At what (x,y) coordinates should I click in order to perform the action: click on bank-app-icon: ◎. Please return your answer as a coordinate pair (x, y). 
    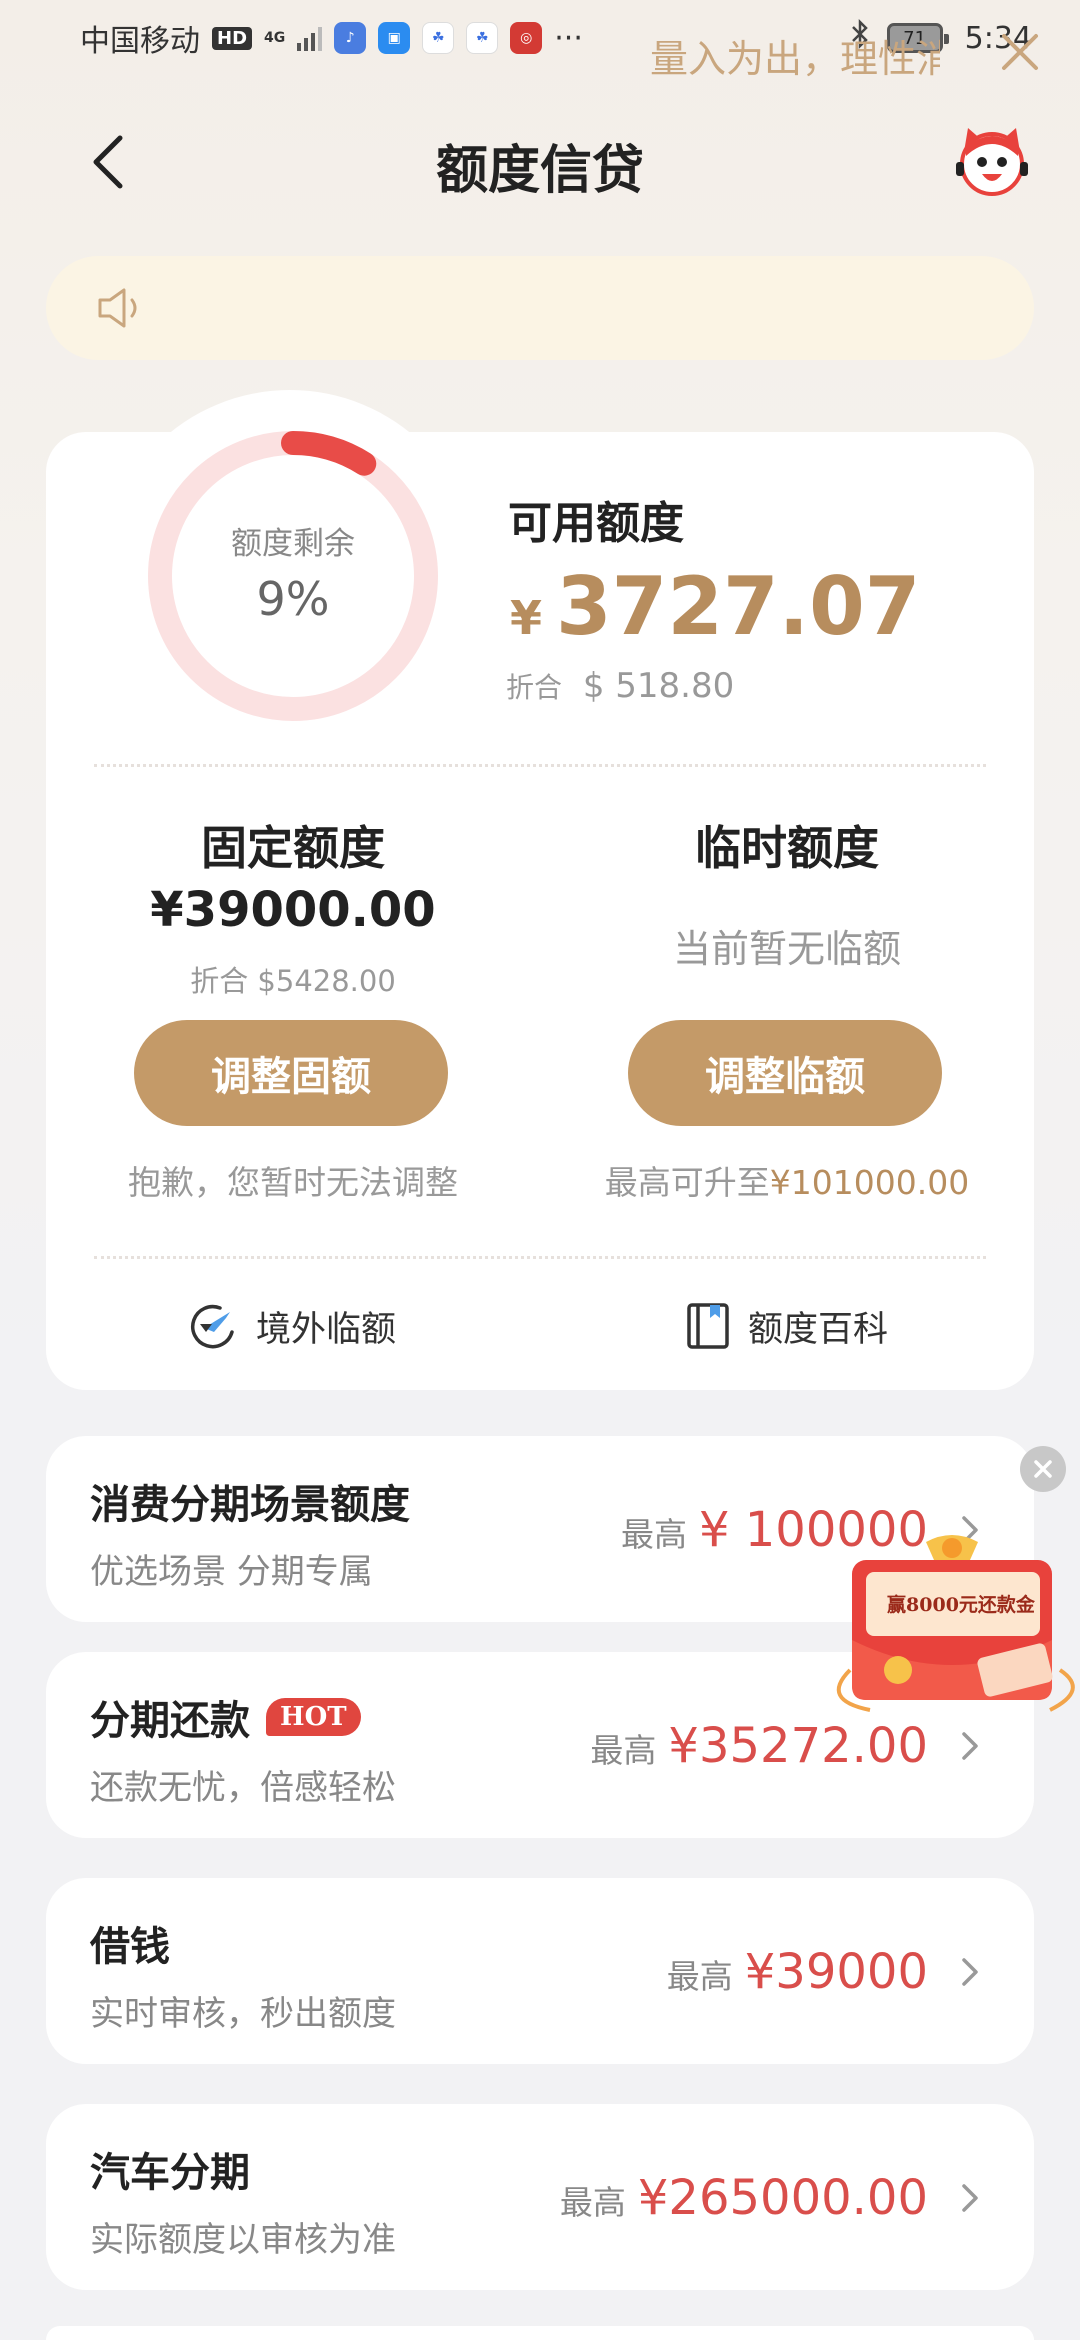
    Looking at the image, I should click on (526, 38).